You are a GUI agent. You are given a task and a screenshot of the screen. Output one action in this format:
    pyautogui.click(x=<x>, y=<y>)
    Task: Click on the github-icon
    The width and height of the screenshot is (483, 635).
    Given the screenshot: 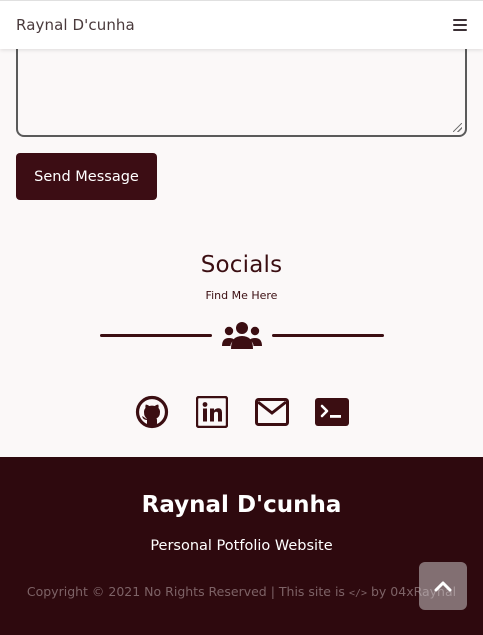 What is the action you would take?
    pyautogui.click(x=152, y=412)
    